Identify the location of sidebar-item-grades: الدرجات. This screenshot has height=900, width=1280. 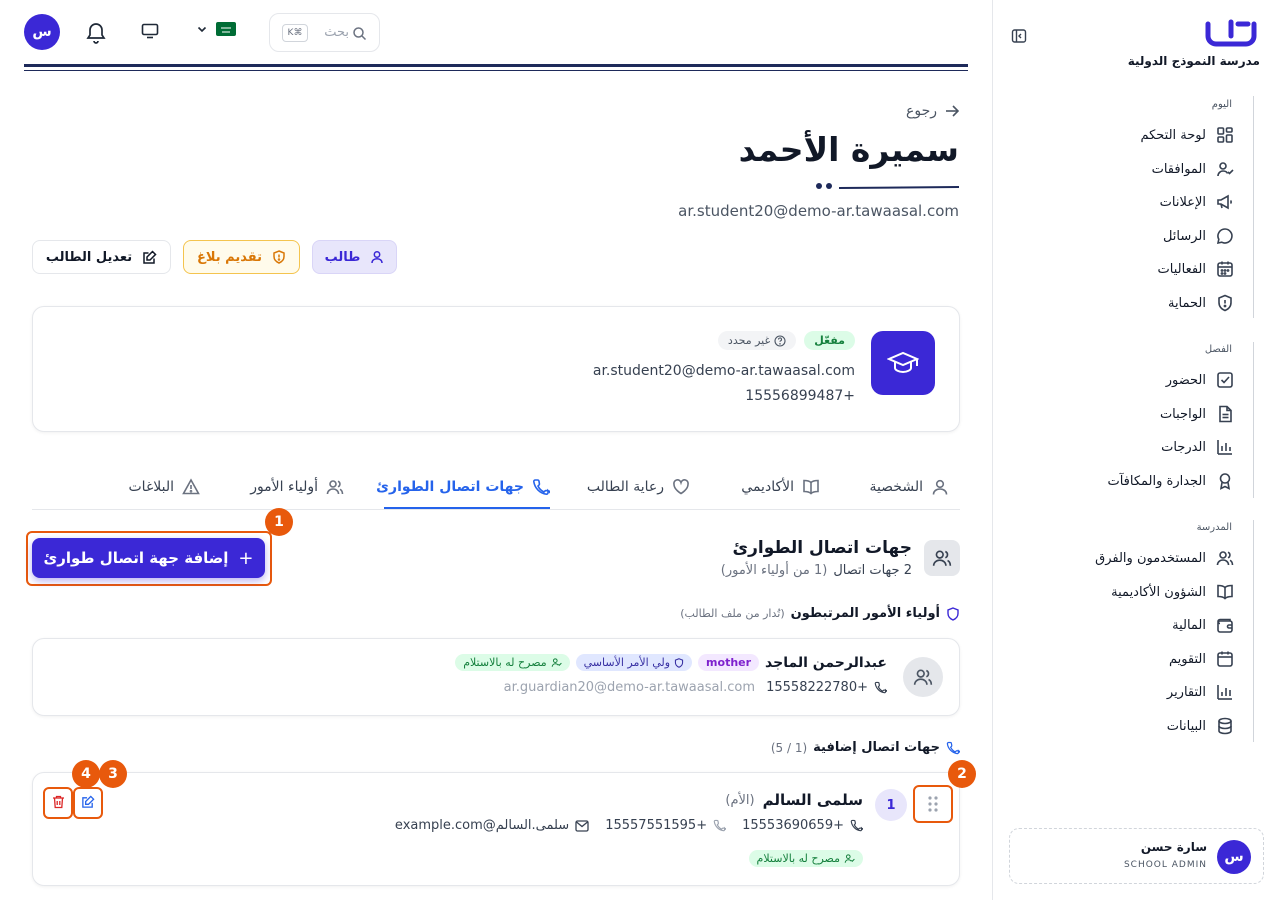
(1197, 447).